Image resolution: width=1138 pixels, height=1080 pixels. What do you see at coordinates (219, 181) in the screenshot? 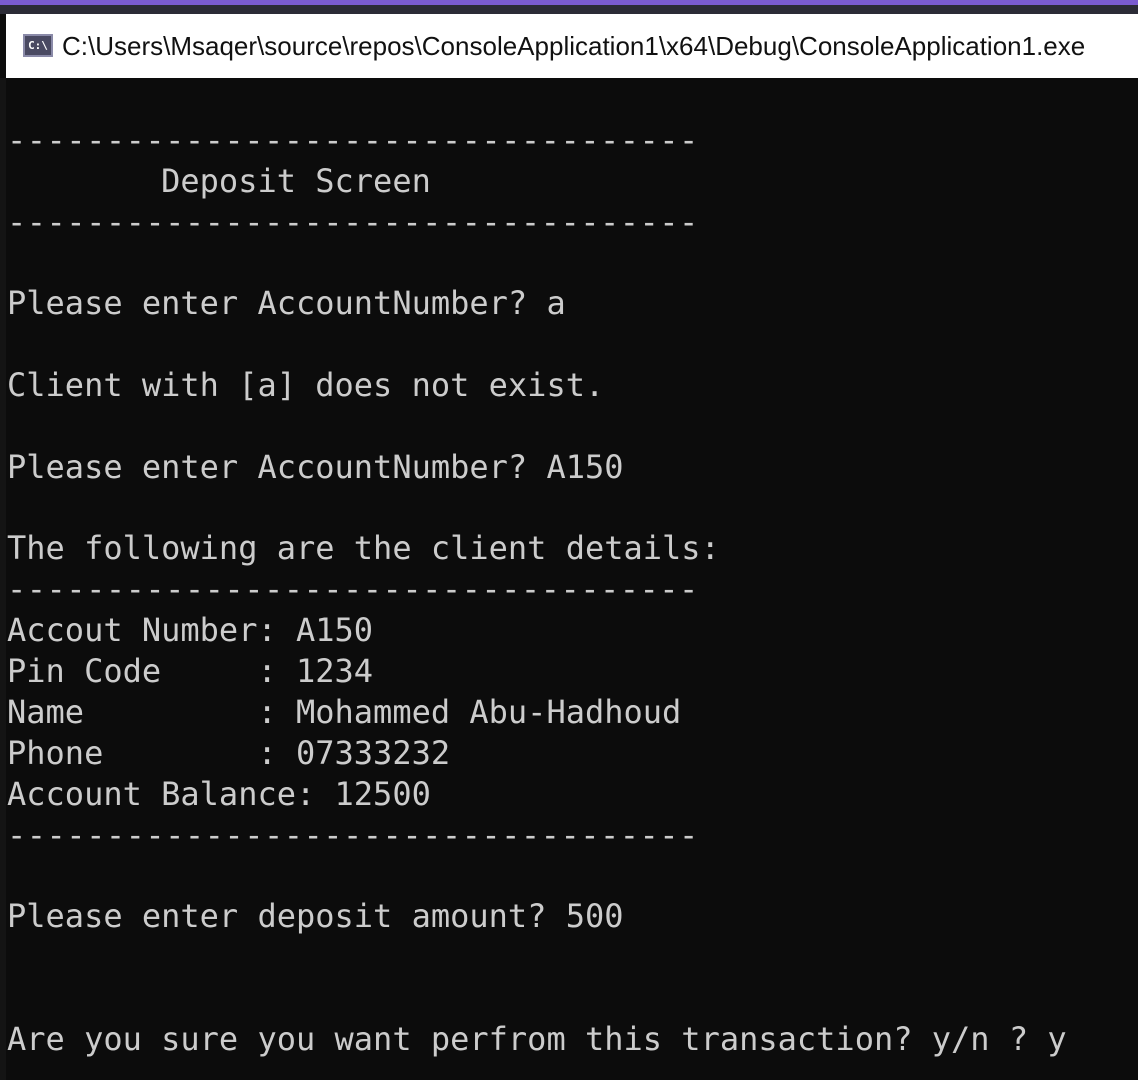
I see `screen-title: Deposit Screen` at bounding box center [219, 181].